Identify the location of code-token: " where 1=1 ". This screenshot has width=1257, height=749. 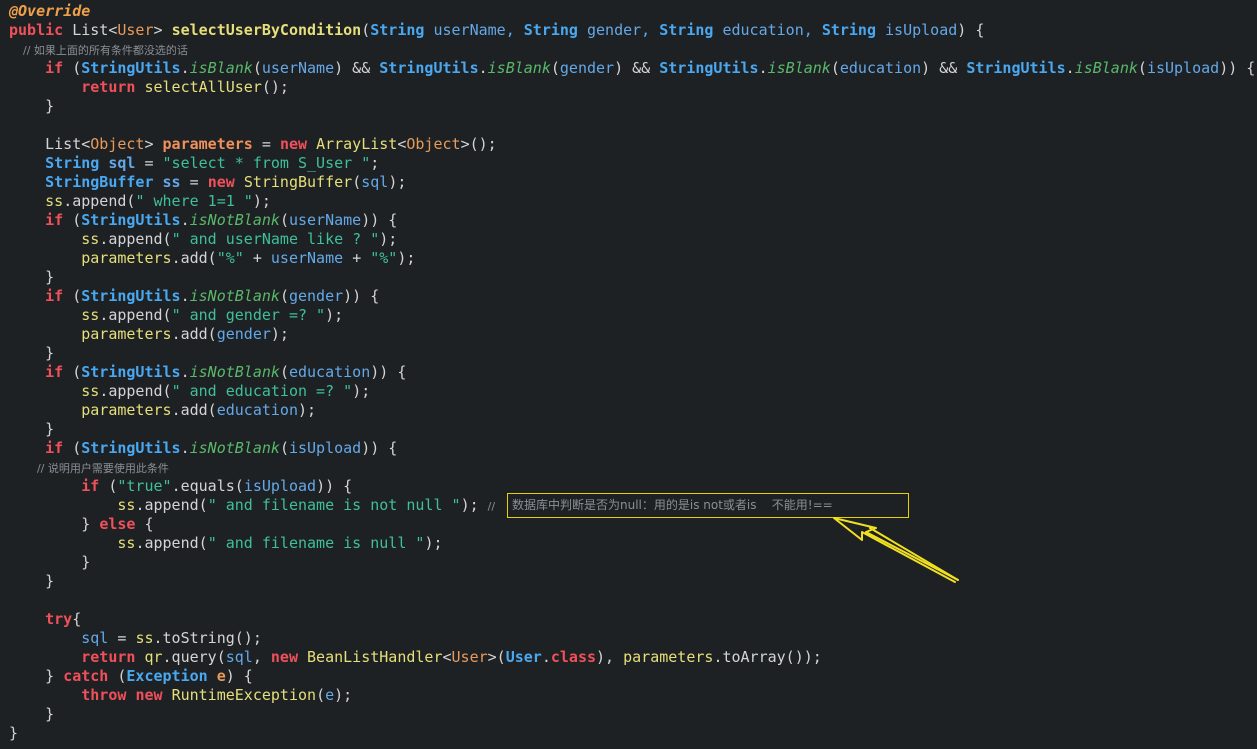
(194, 201).